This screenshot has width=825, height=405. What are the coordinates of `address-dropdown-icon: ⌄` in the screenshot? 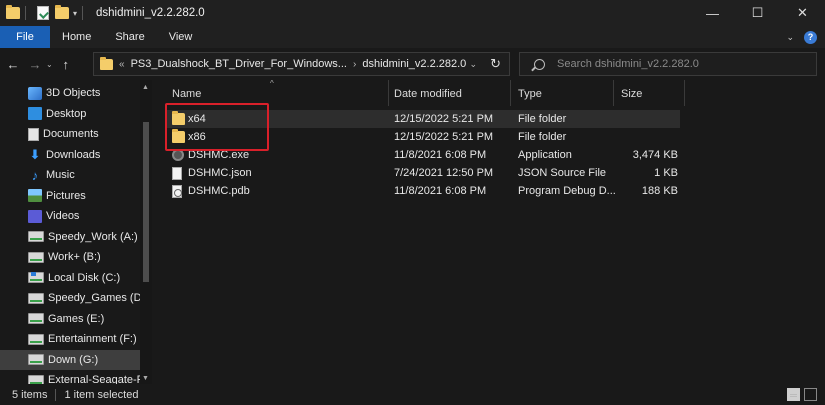 It's located at (473, 64).